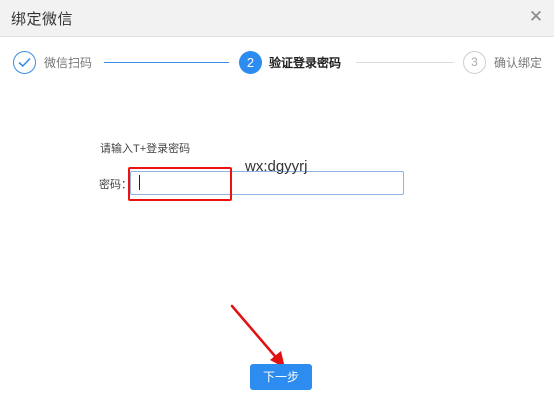 The height and width of the screenshot is (401, 554). I want to click on red-pointer-arrow-icon, so click(257, 336).